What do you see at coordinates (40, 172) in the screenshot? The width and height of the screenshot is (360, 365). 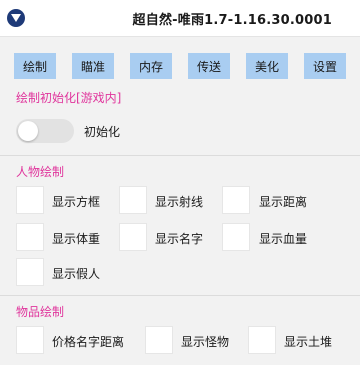 I see `section-title-player: 人物绘制` at bounding box center [40, 172].